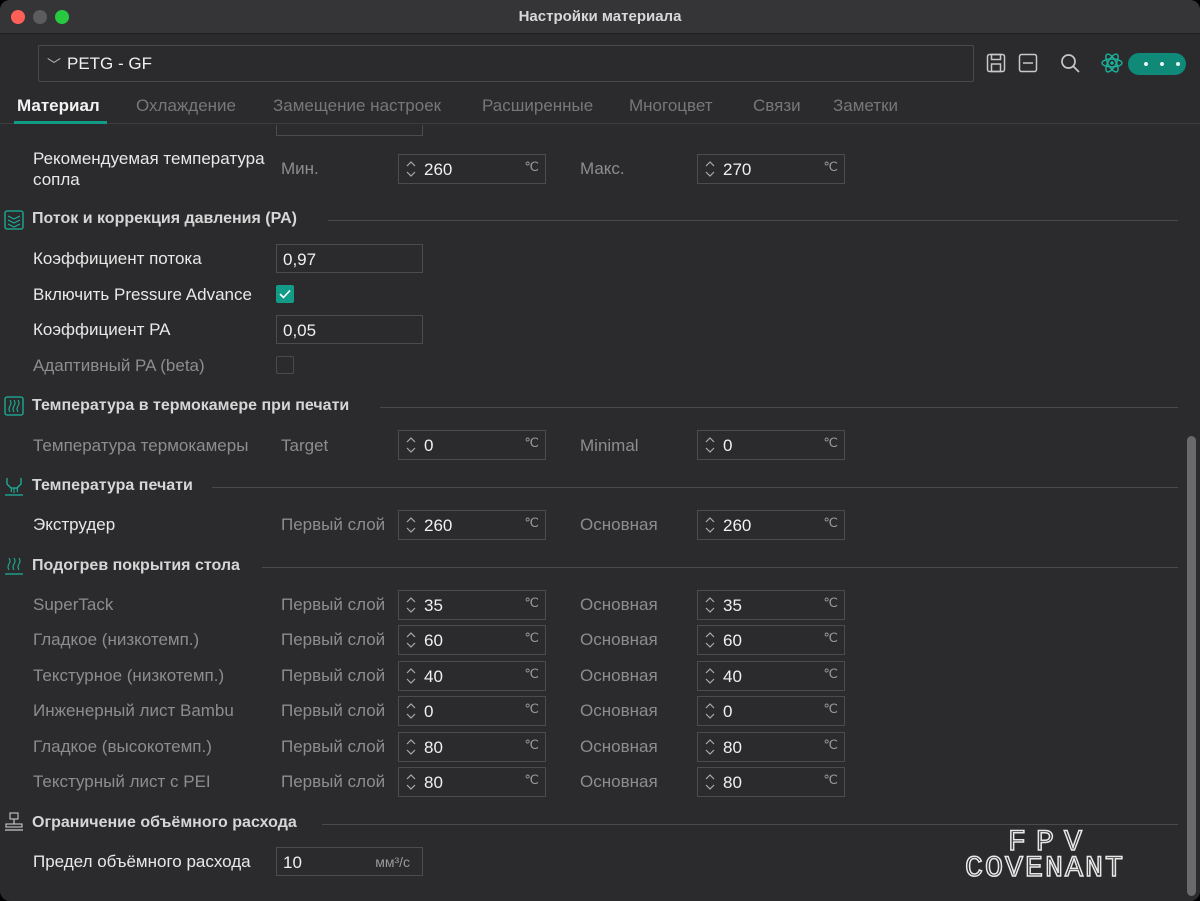 The height and width of the screenshot is (901, 1200). What do you see at coordinates (472, 169) in the screenshot?
I see `nozzle-min-input: 260 ℃` at bounding box center [472, 169].